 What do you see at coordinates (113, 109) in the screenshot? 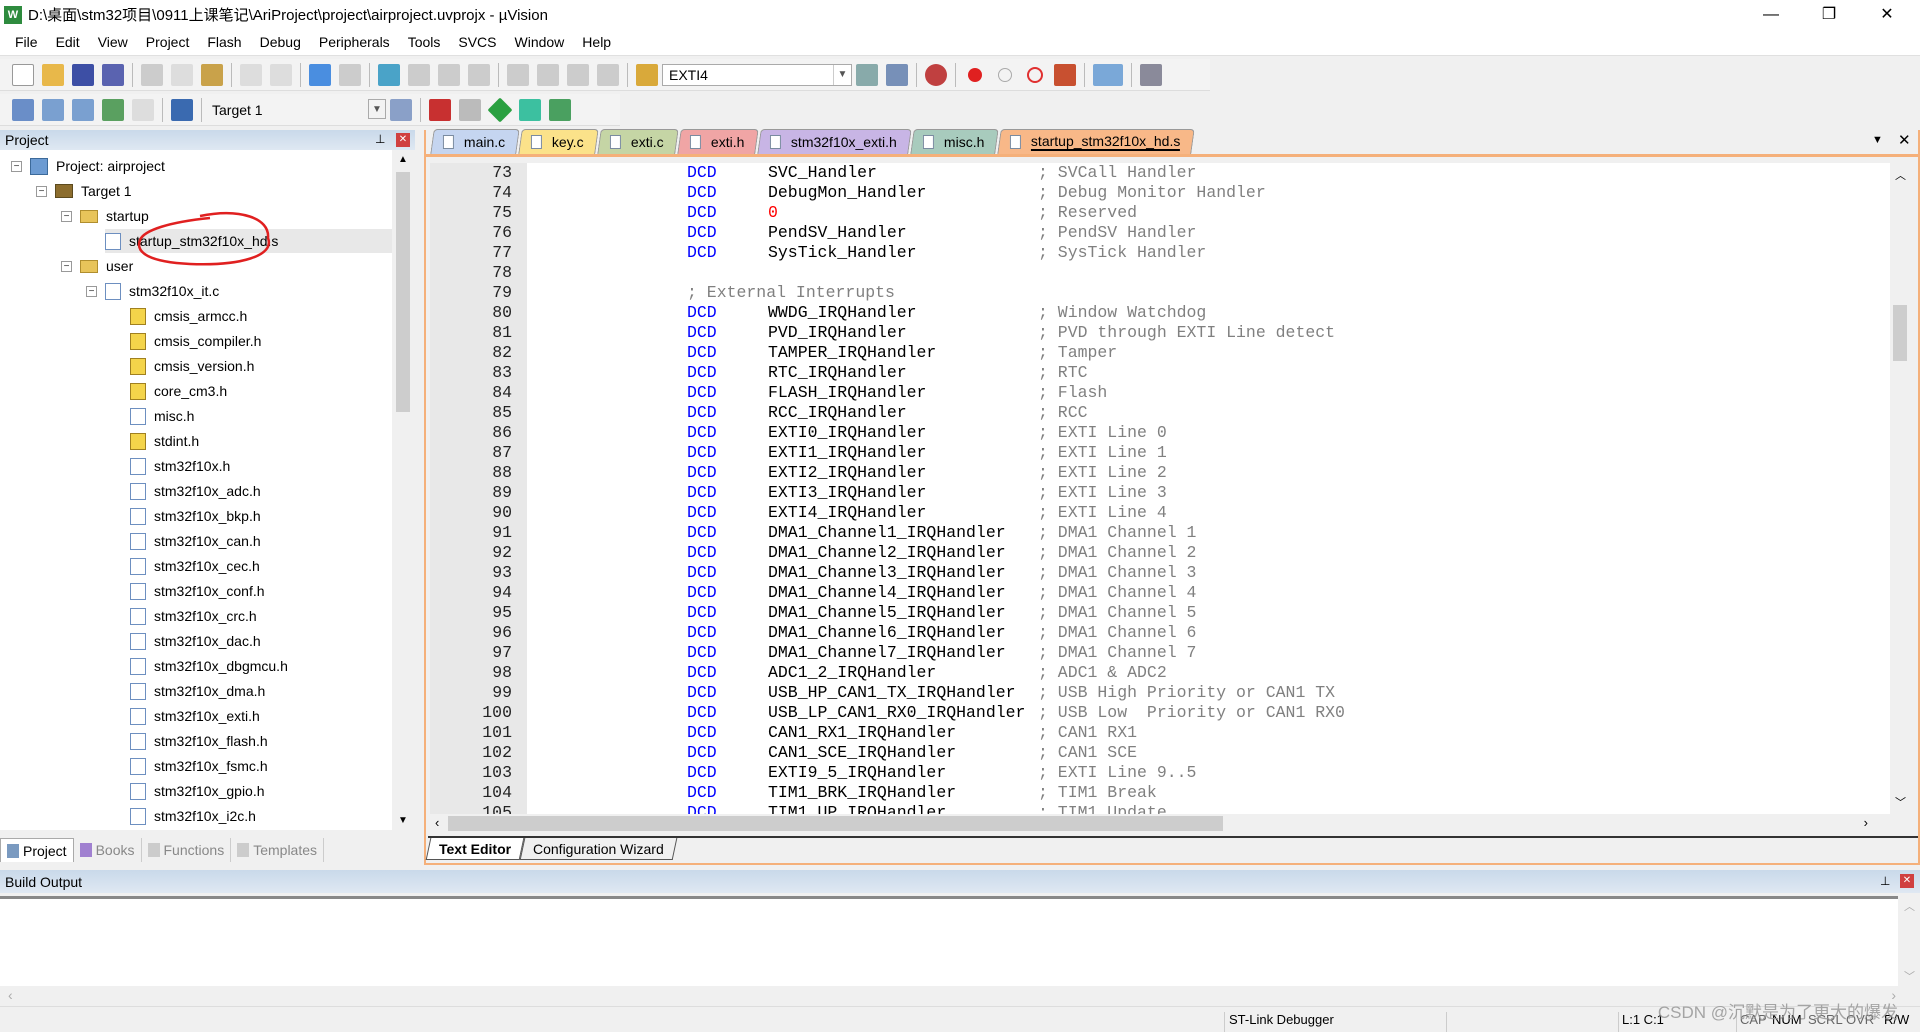
I see `batch-build-icon` at bounding box center [113, 109].